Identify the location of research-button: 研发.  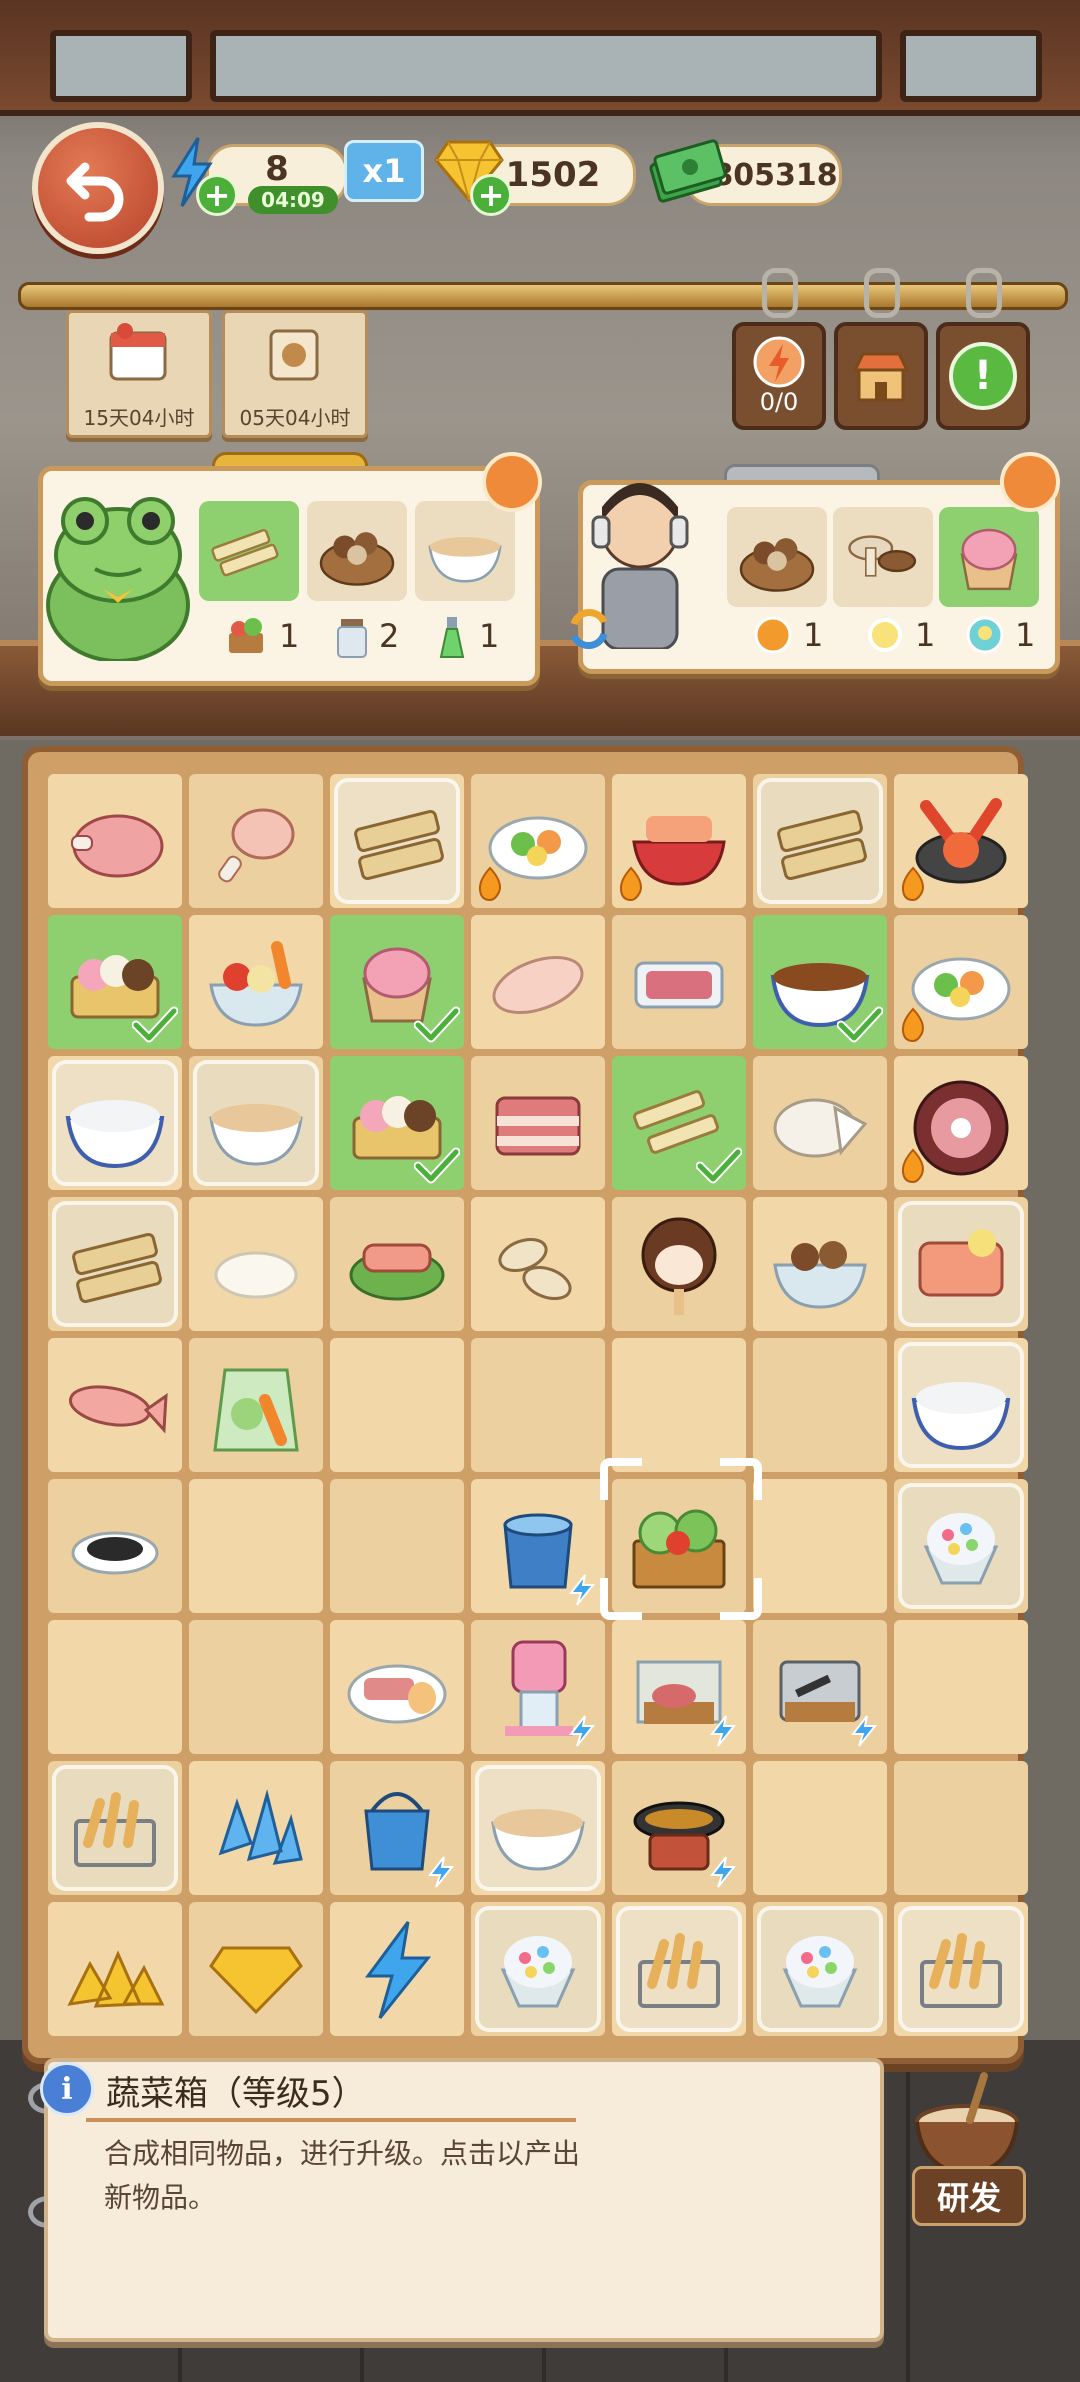
(969, 2196).